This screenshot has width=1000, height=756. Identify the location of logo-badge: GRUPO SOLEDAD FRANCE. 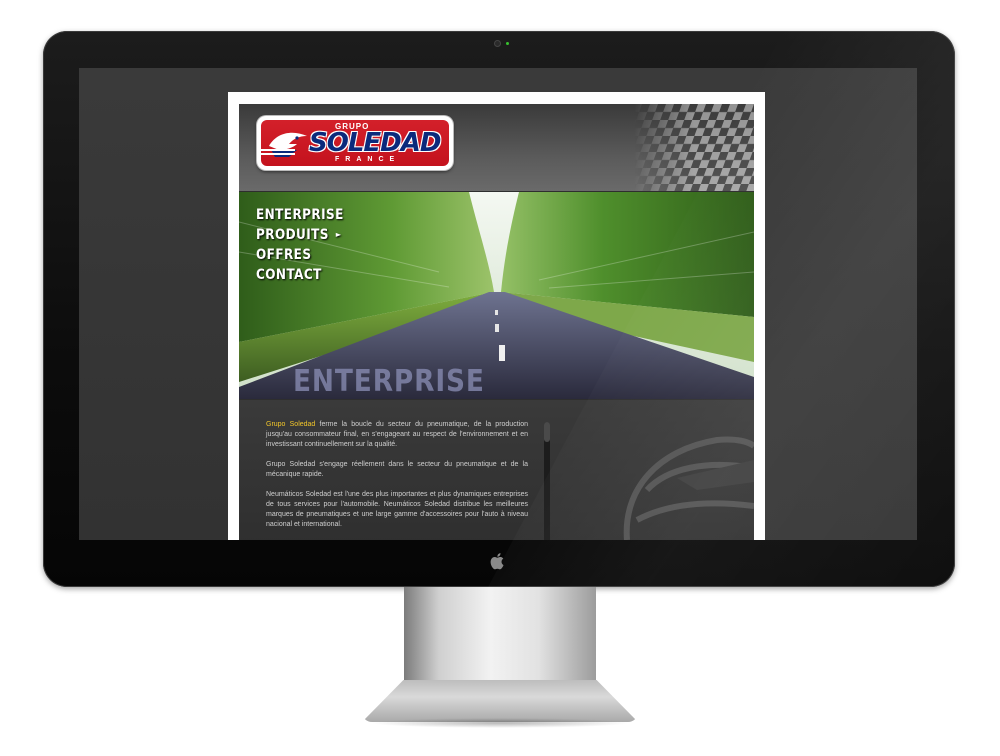
(355, 143).